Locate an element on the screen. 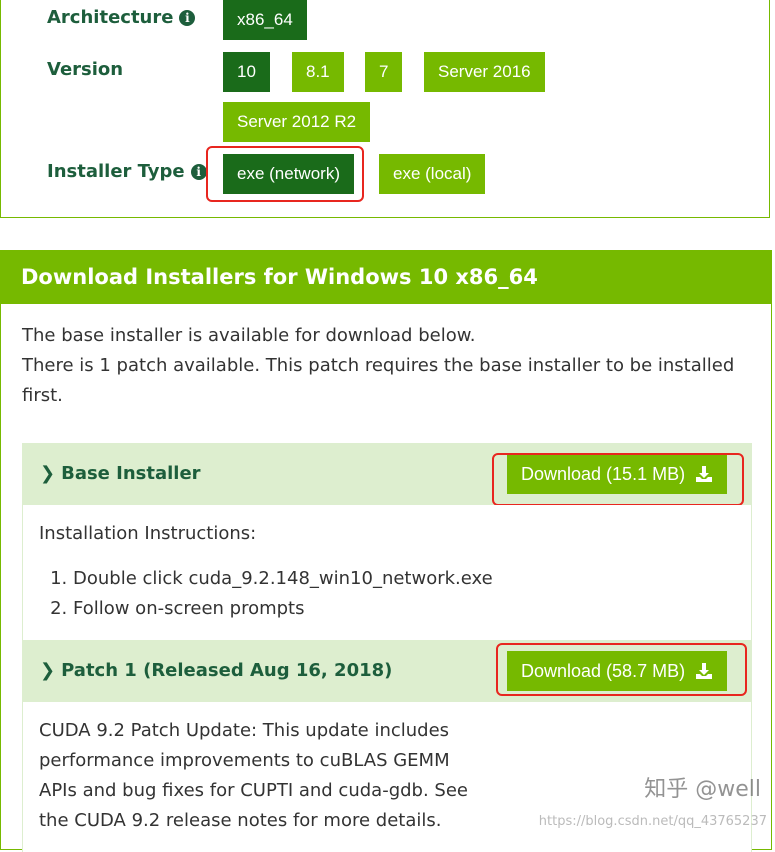 This screenshot has height=852, width=775. arch-option-x86_64: x86_64 is located at coordinates (265, 20).